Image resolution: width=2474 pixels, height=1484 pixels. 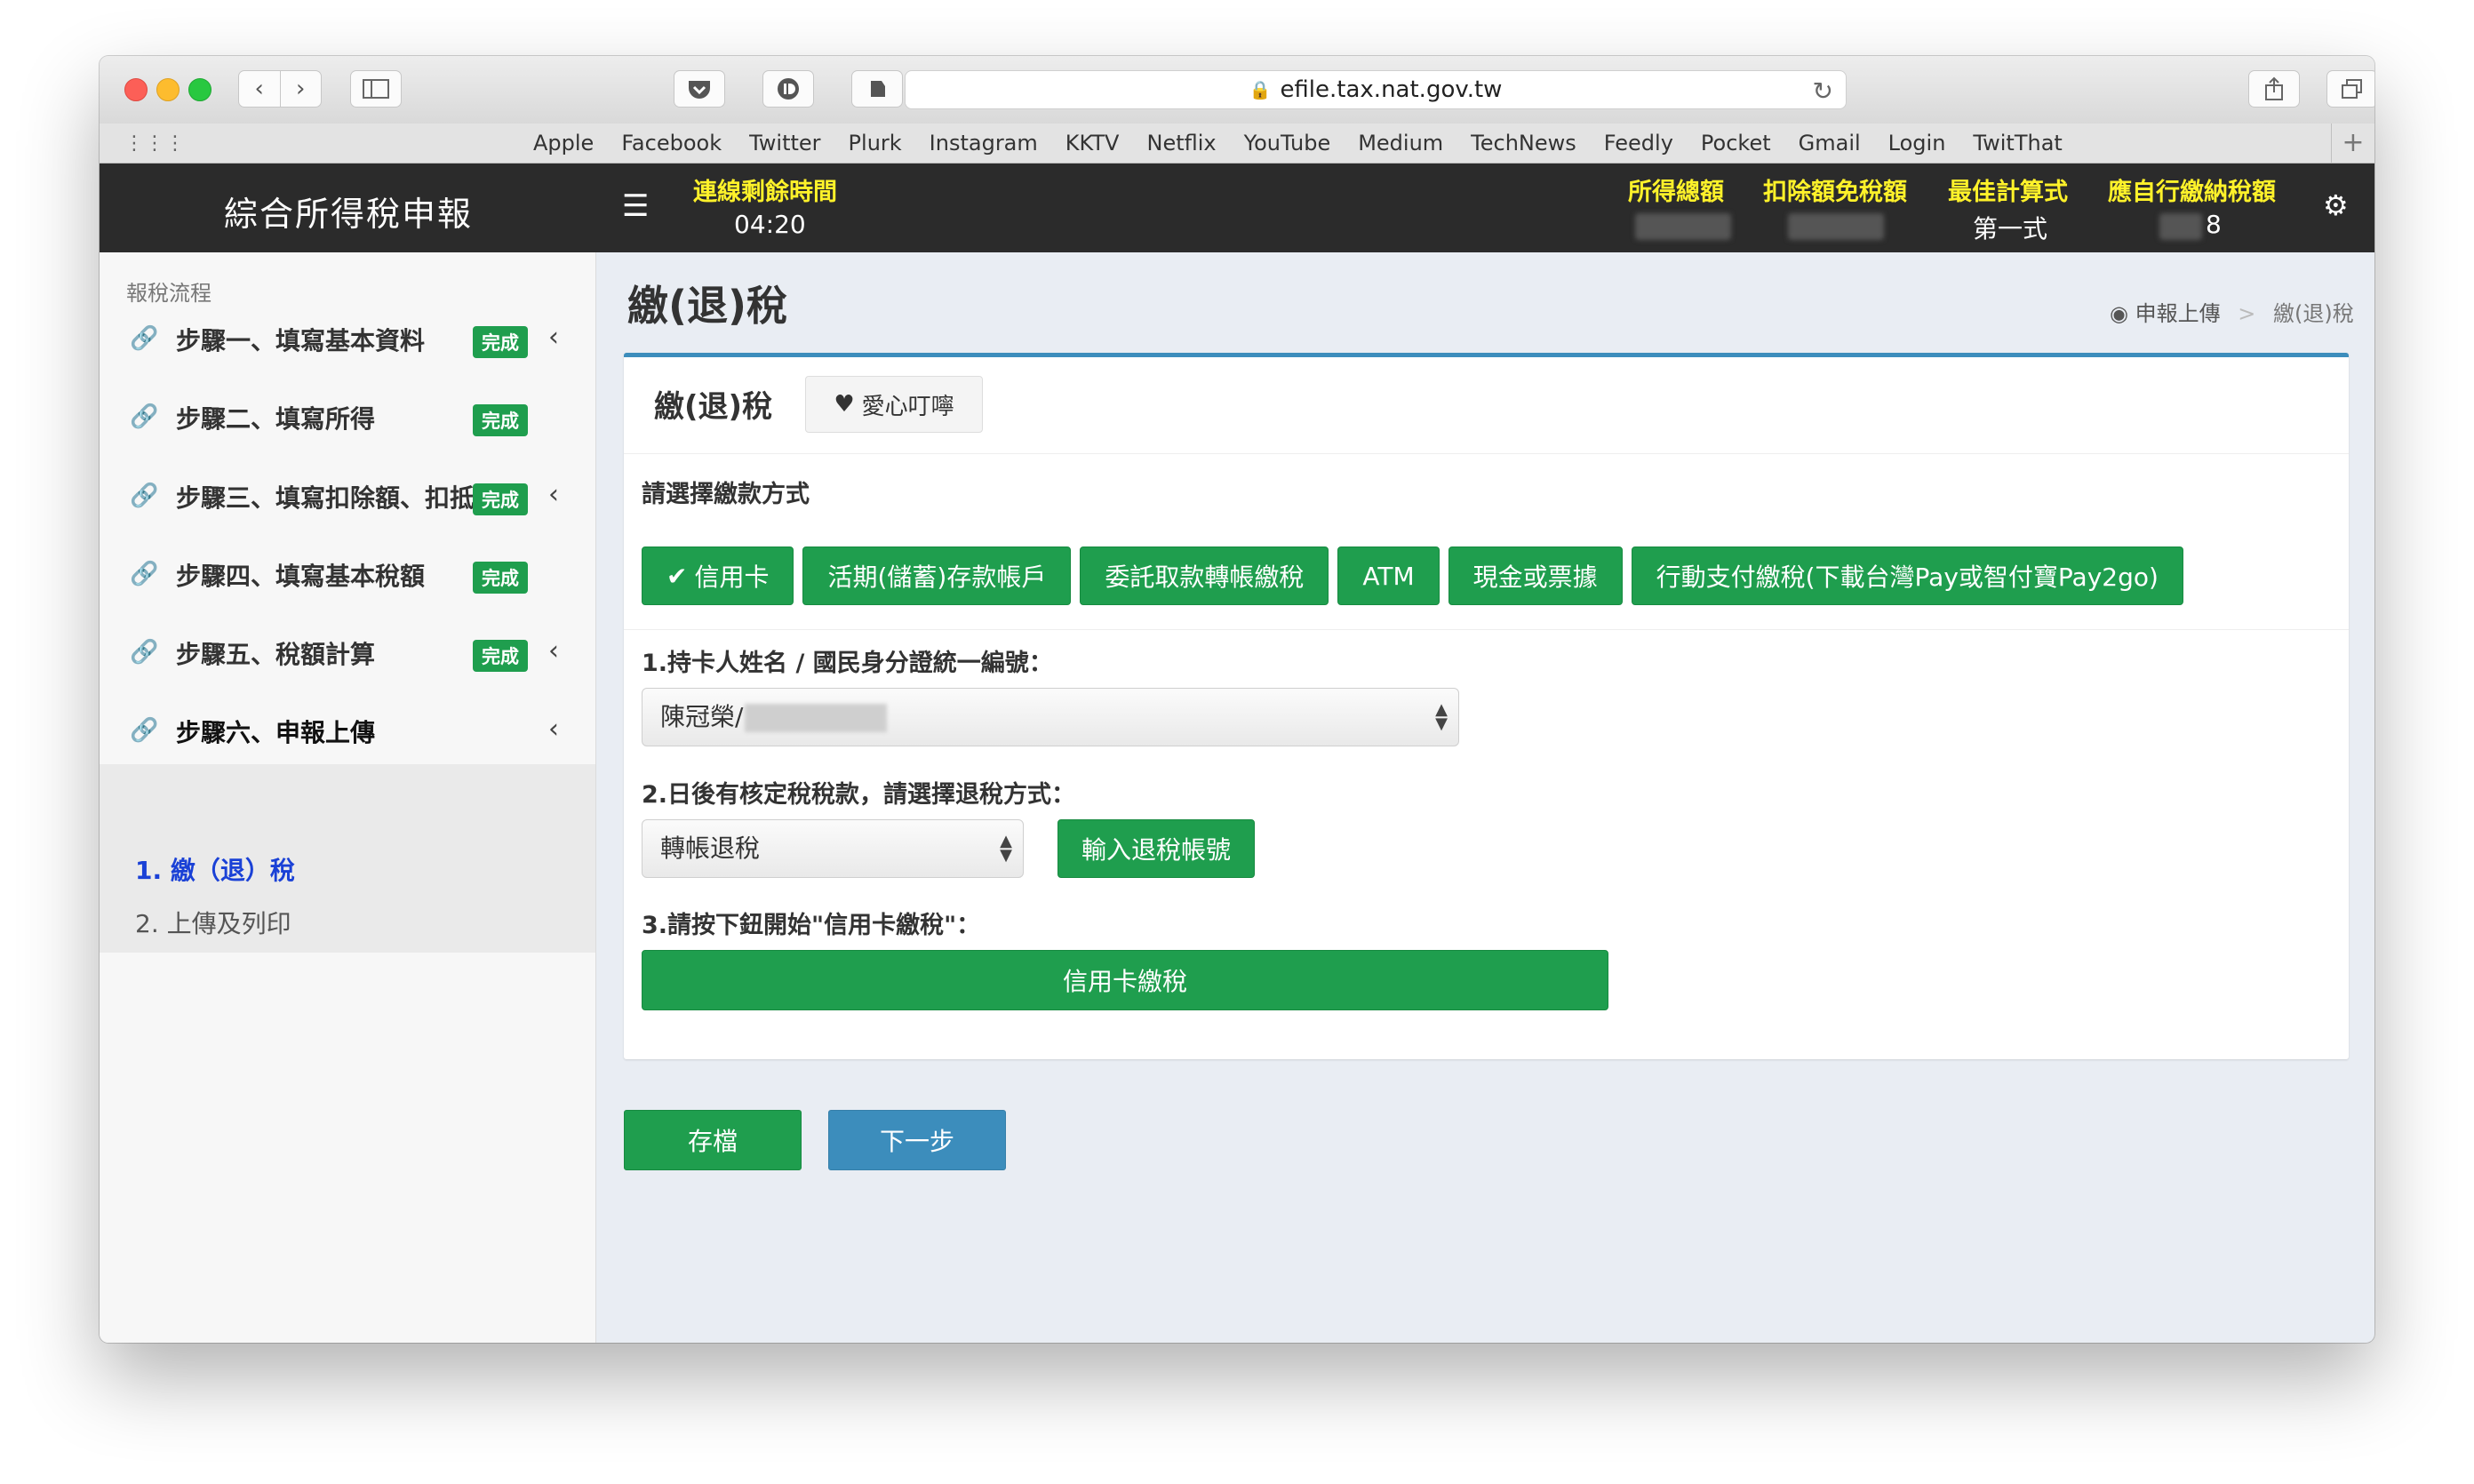 I want to click on address-bar: 🔒 efile.tax.nat.gov.tw ↻, so click(x=1376, y=90).